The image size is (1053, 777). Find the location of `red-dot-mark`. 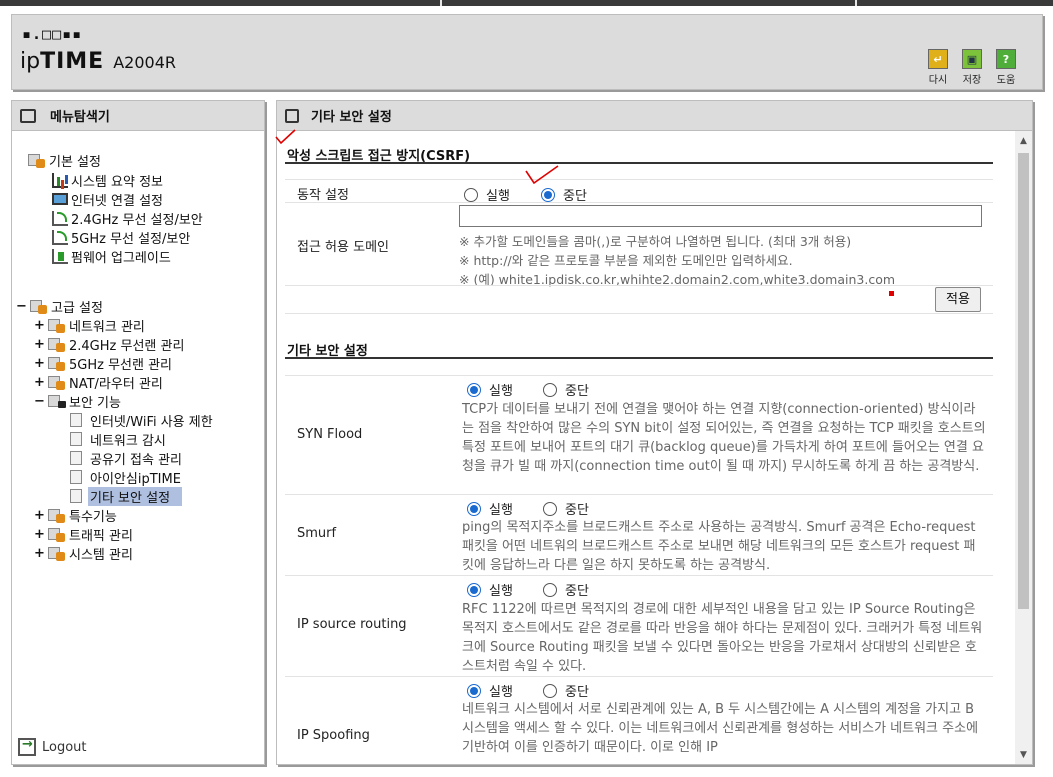

red-dot-mark is located at coordinates (891, 293).